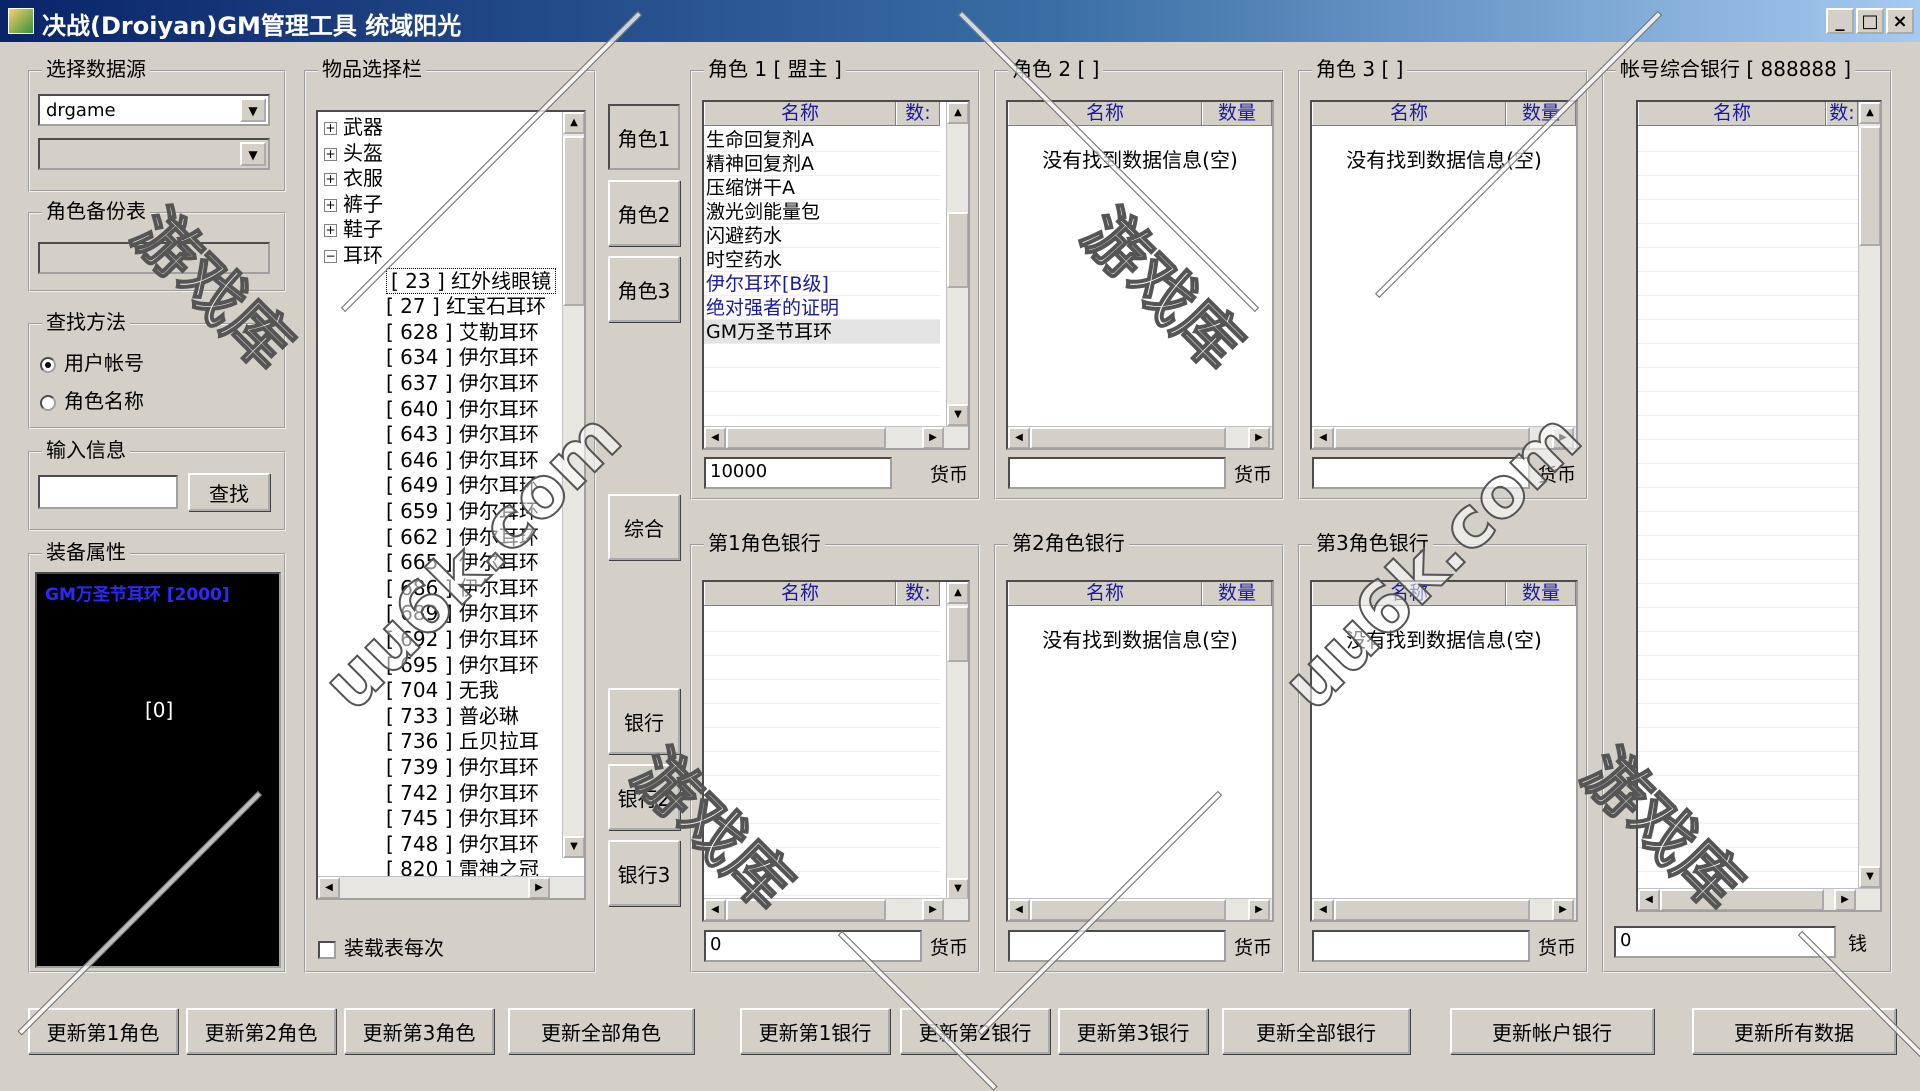 This screenshot has height=1091, width=1920. Describe the element at coordinates (452, 716) in the screenshot. I see `tree-item: [ 733 ] 普必琳` at that location.